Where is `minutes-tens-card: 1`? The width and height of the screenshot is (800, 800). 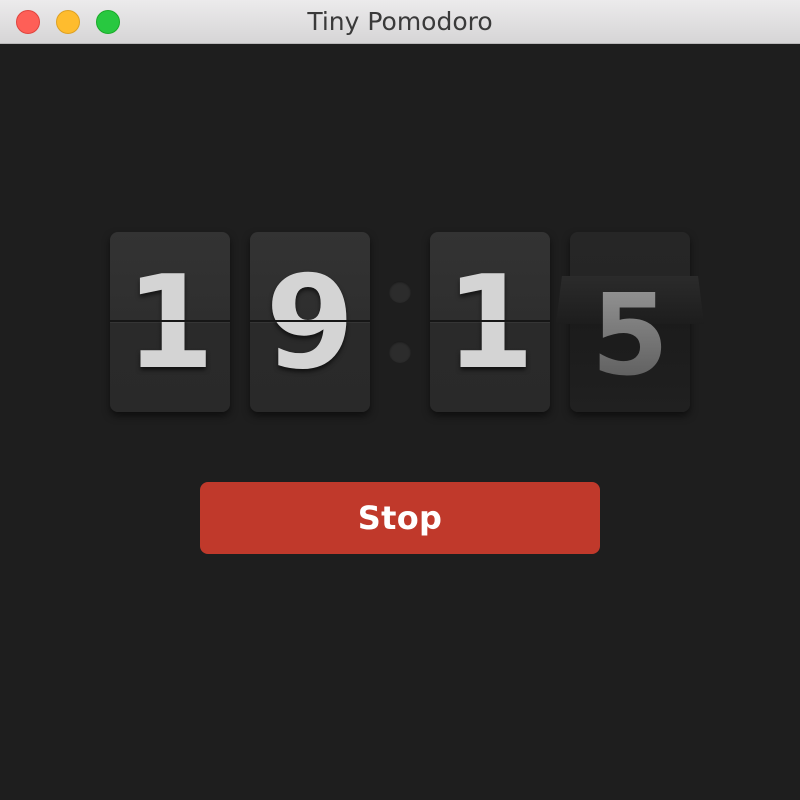
minutes-tens-card: 1 is located at coordinates (170, 322).